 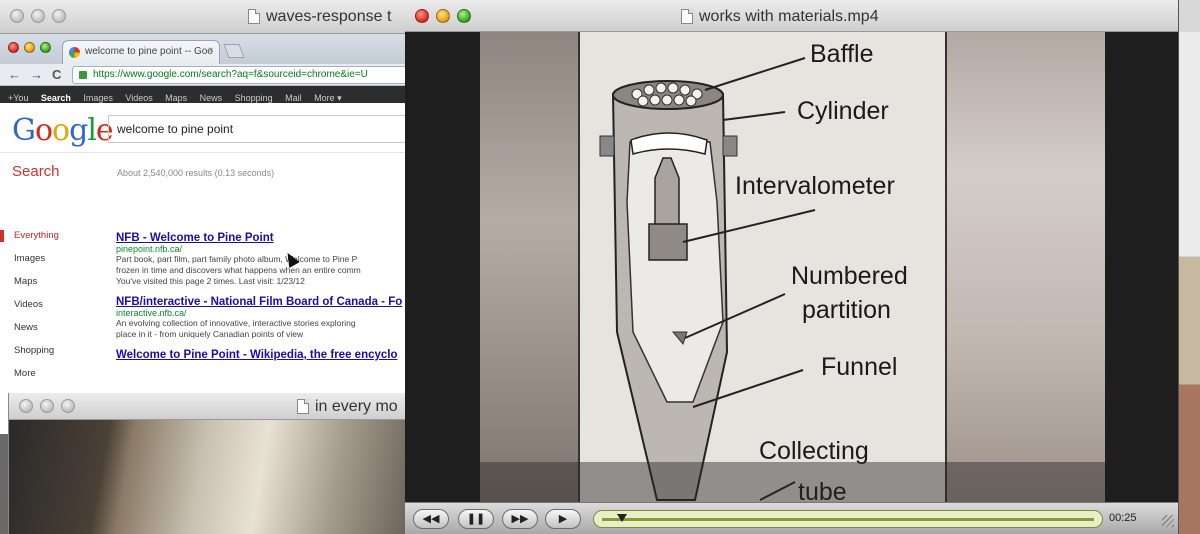 What do you see at coordinates (209, 477) in the screenshot?
I see `mom-video-frame` at bounding box center [209, 477].